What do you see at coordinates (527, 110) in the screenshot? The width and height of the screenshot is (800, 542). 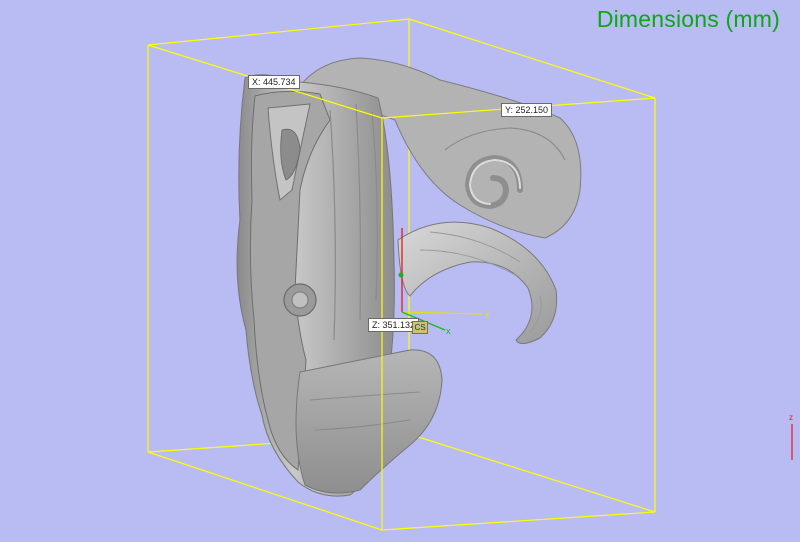 I see `dimension-y-label: Y: 252.150` at bounding box center [527, 110].